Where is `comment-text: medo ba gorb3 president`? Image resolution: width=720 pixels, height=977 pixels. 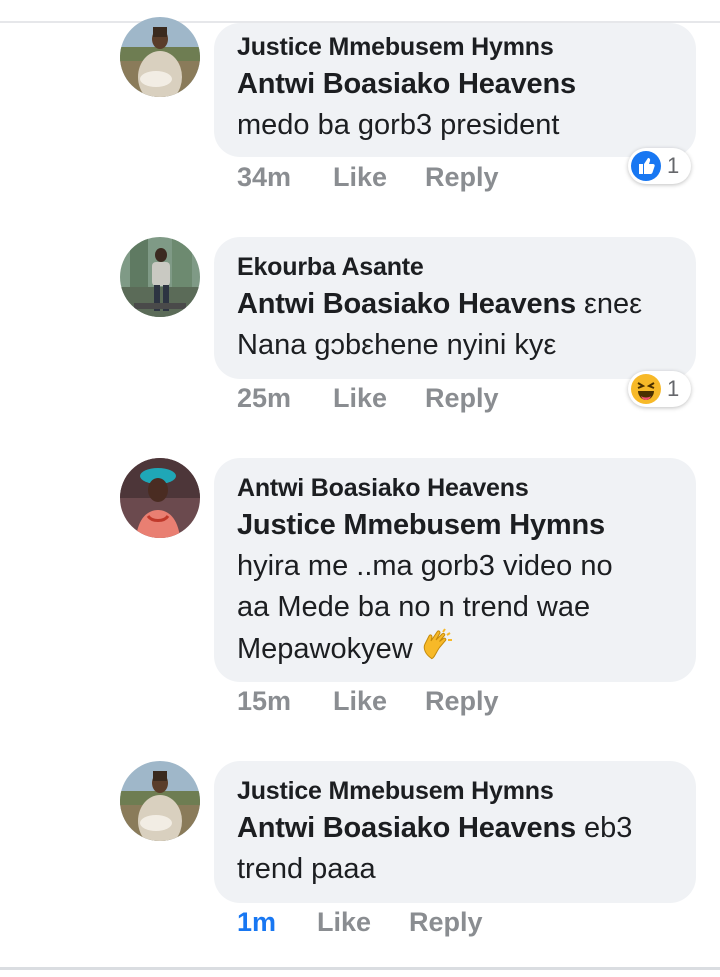
comment-text: medo ba gorb3 president is located at coordinates (398, 125).